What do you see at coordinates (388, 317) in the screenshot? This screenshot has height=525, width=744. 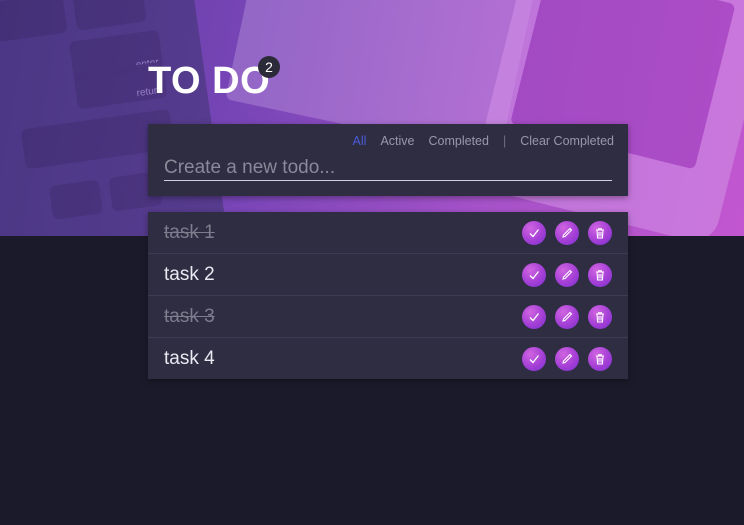 I see `todo-item: task 3` at bounding box center [388, 317].